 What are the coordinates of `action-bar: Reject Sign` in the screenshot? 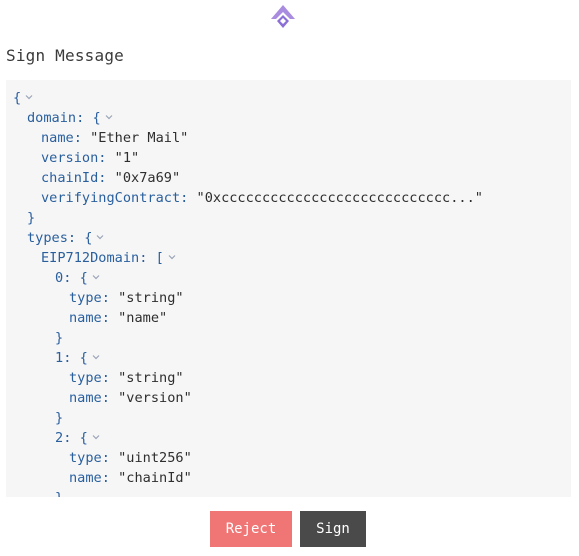 It's located at (289, 529).